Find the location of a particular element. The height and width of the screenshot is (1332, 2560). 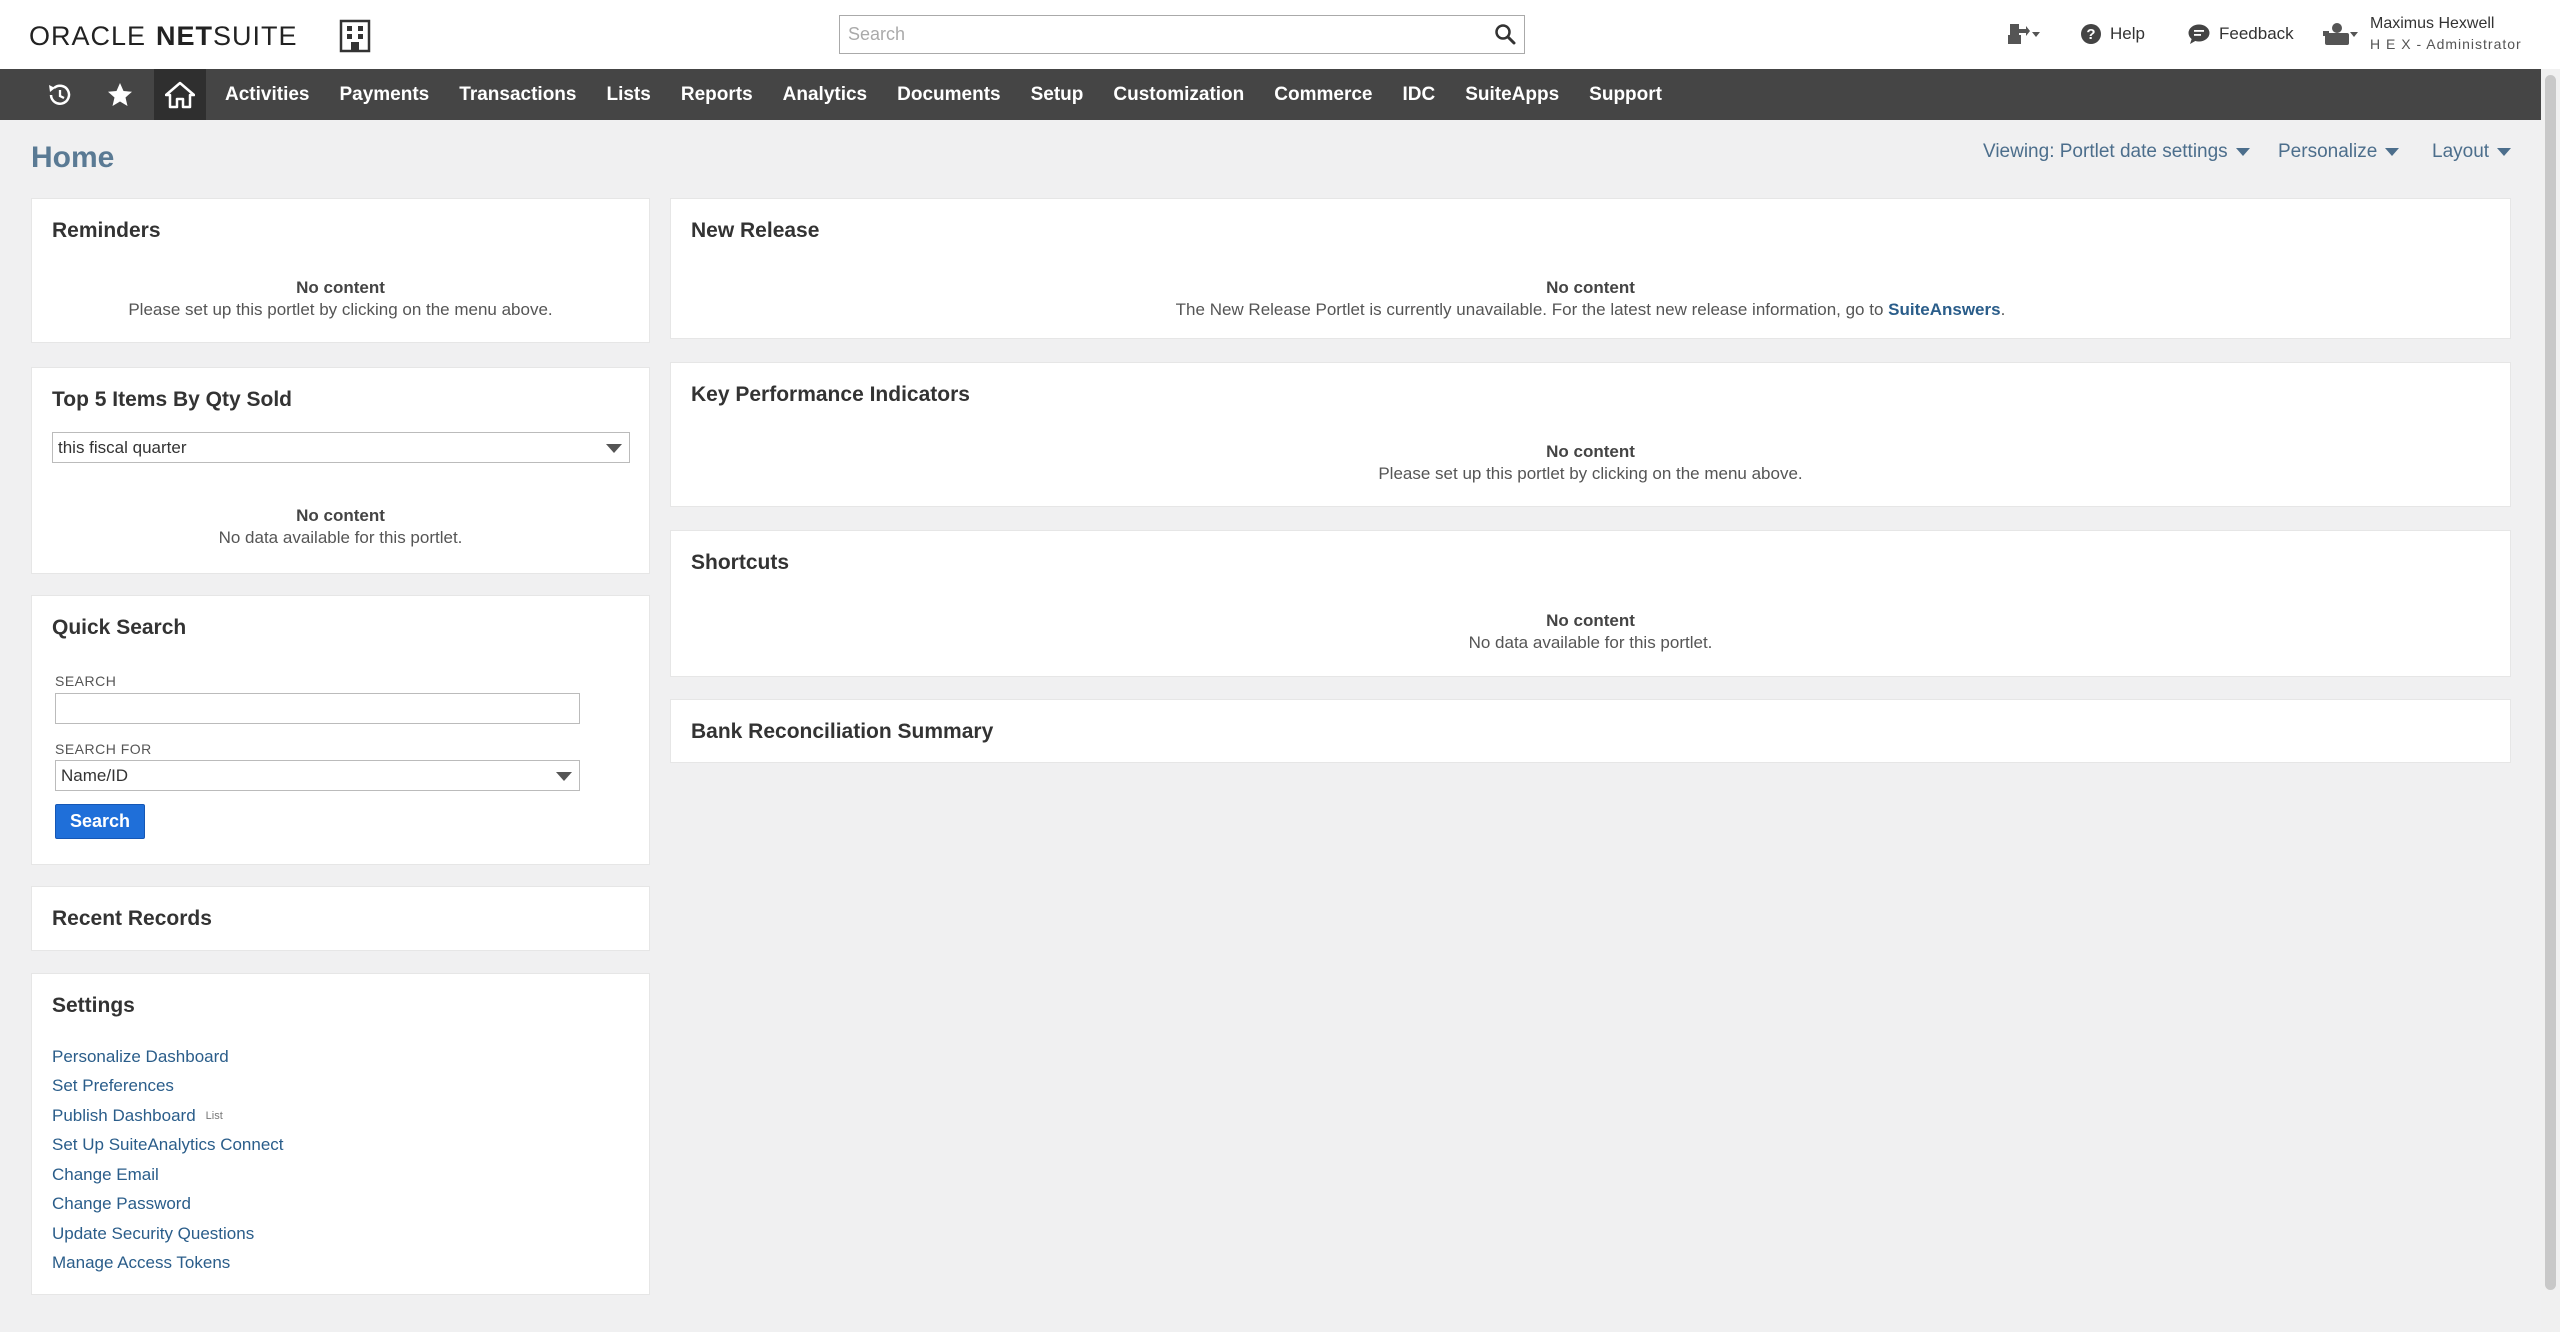

global-search-box is located at coordinates (1182, 34).